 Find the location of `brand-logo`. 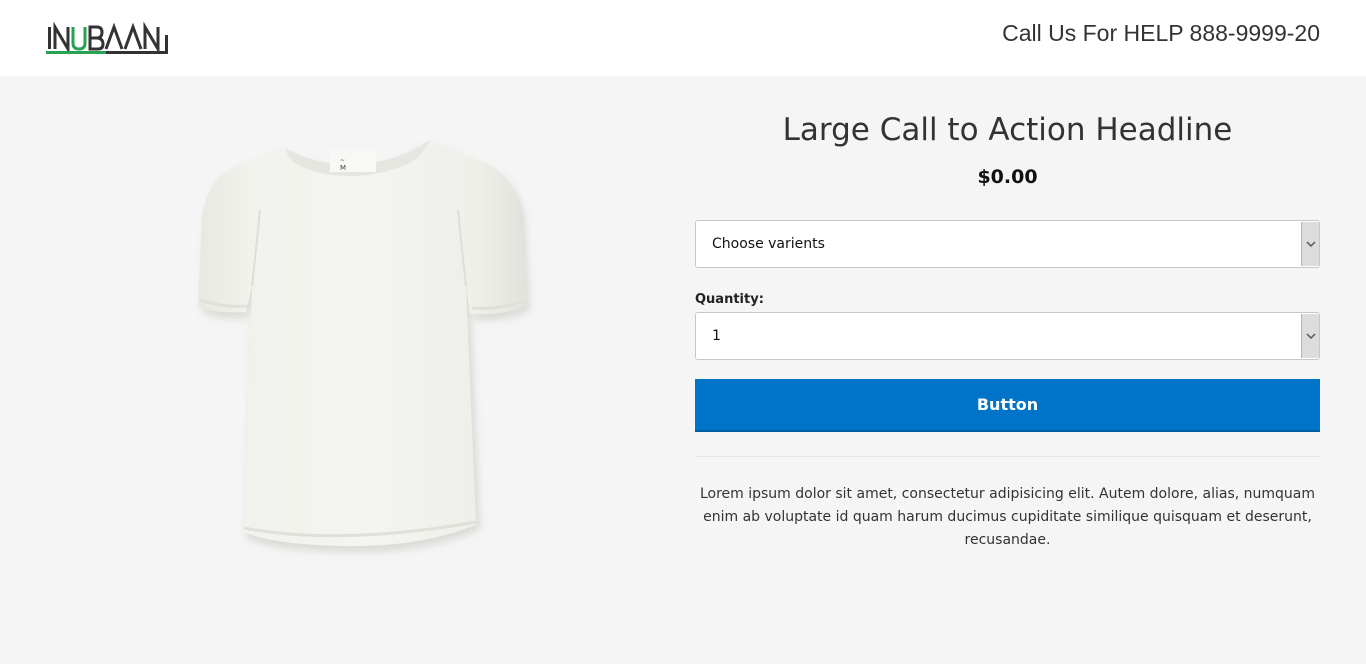

brand-logo is located at coordinates (108, 38).